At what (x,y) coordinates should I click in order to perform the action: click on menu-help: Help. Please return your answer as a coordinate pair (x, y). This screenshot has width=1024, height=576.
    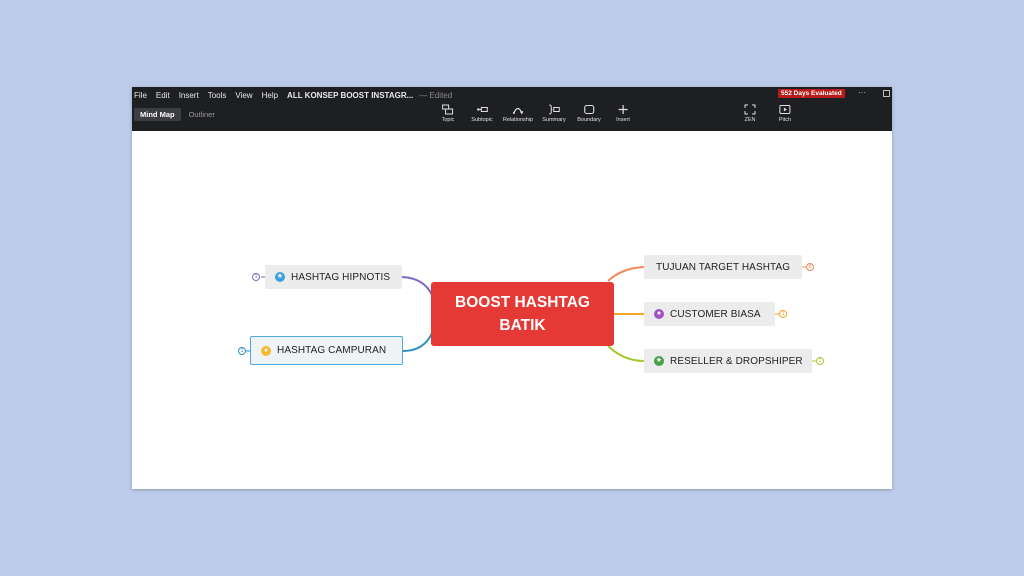
    Looking at the image, I should click on (270, 95).